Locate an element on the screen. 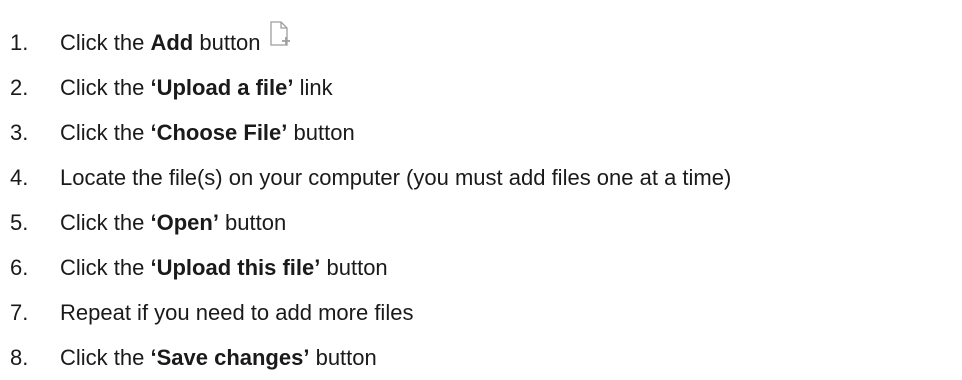  list-item-step-3: 3. Click the ‘Choose File’ button is located at coordinates (365, 132).